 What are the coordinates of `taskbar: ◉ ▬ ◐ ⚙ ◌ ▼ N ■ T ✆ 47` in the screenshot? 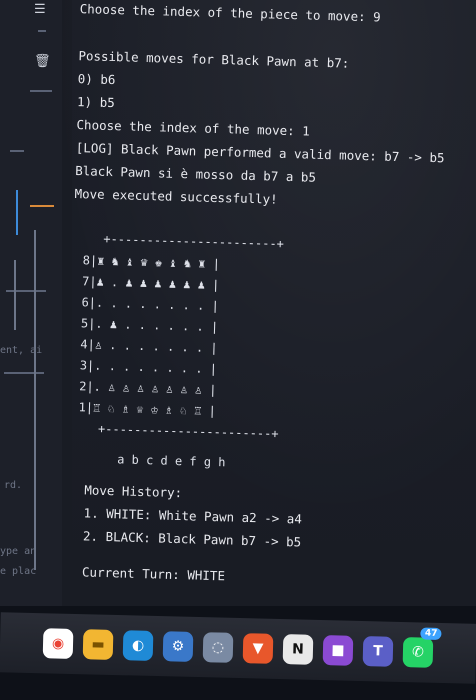 It's located at (238, 653).